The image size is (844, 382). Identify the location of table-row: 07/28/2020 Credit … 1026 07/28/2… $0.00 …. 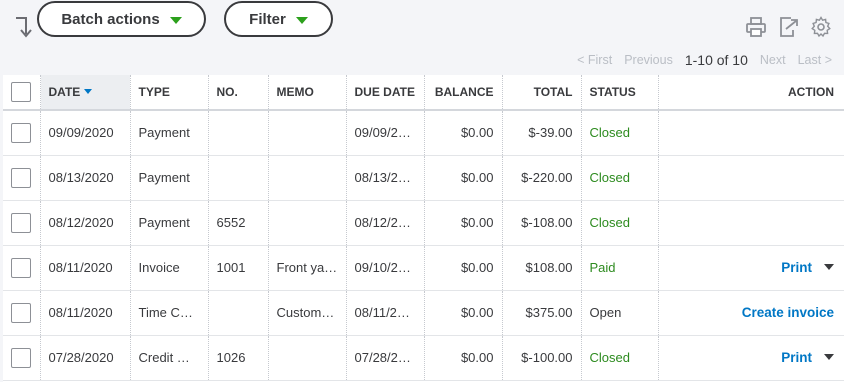
(423, 358).